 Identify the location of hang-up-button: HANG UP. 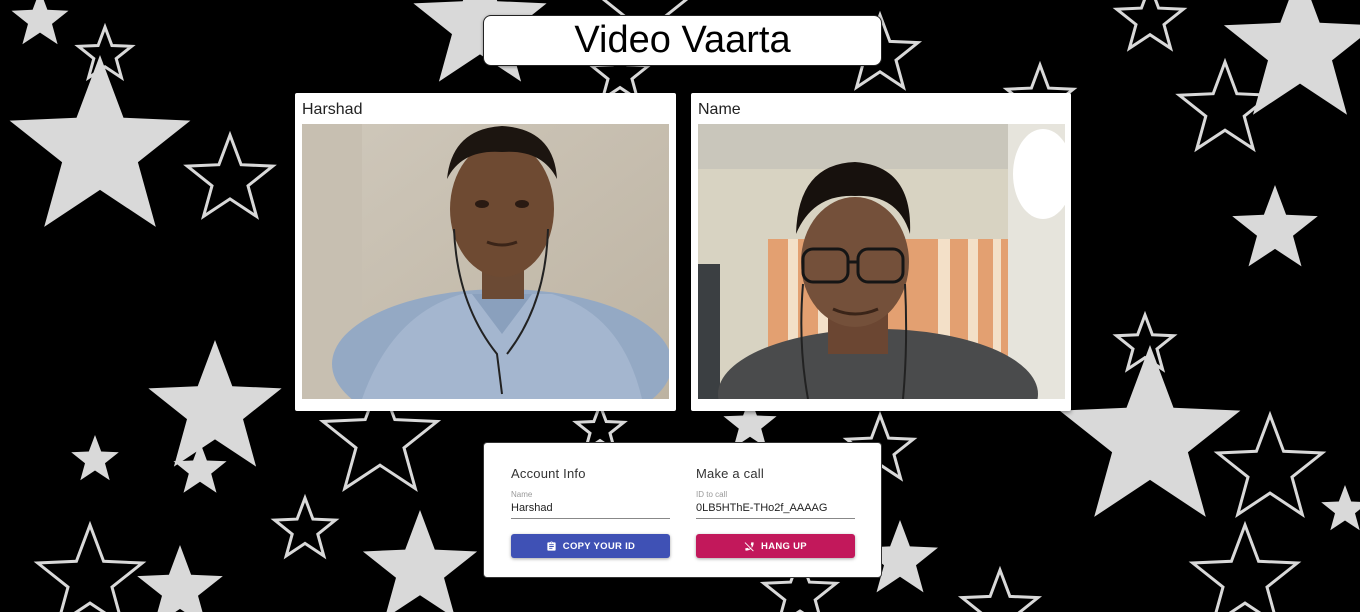
(775, 546).